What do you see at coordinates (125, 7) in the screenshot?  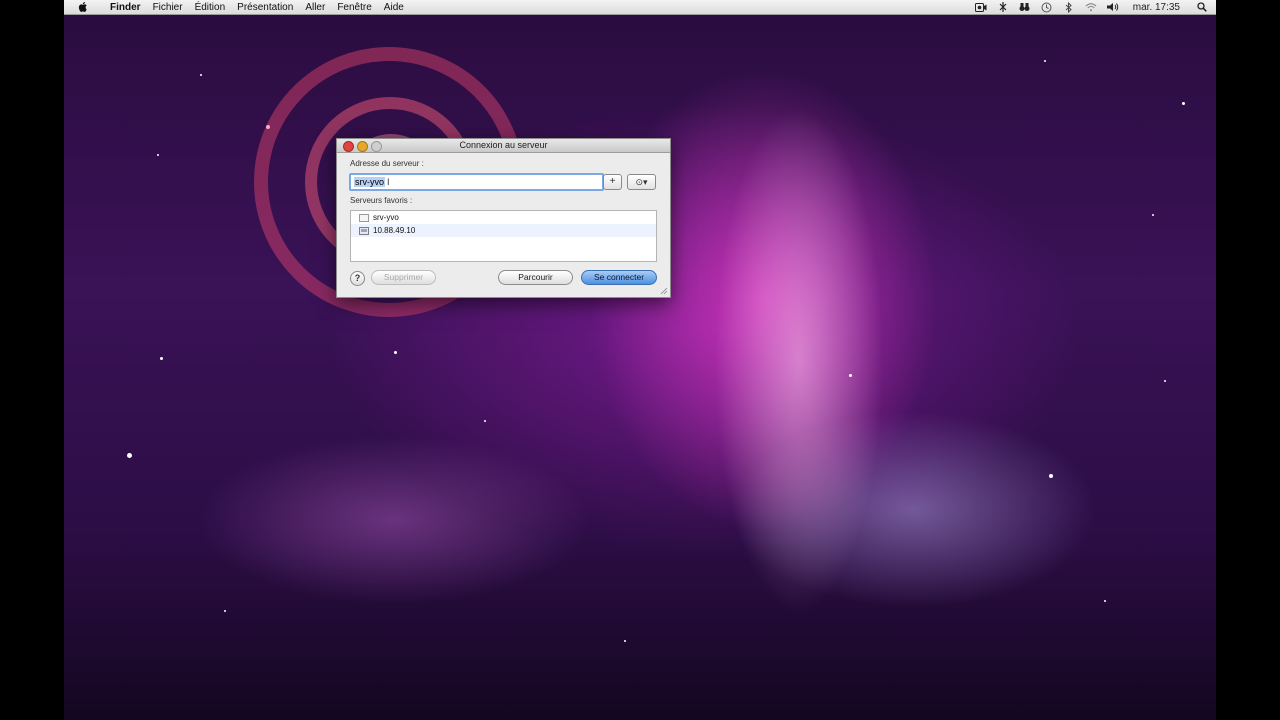 I see `menu-finder: Finder` at bounding box center [125, 7].